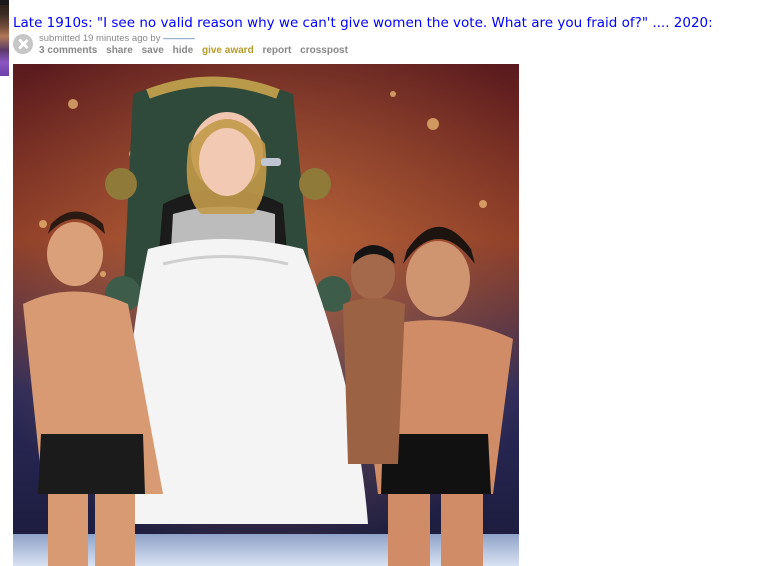  Describe the element at coordinates (23, 44) in the screenshot. I see `close-icon` at that location.